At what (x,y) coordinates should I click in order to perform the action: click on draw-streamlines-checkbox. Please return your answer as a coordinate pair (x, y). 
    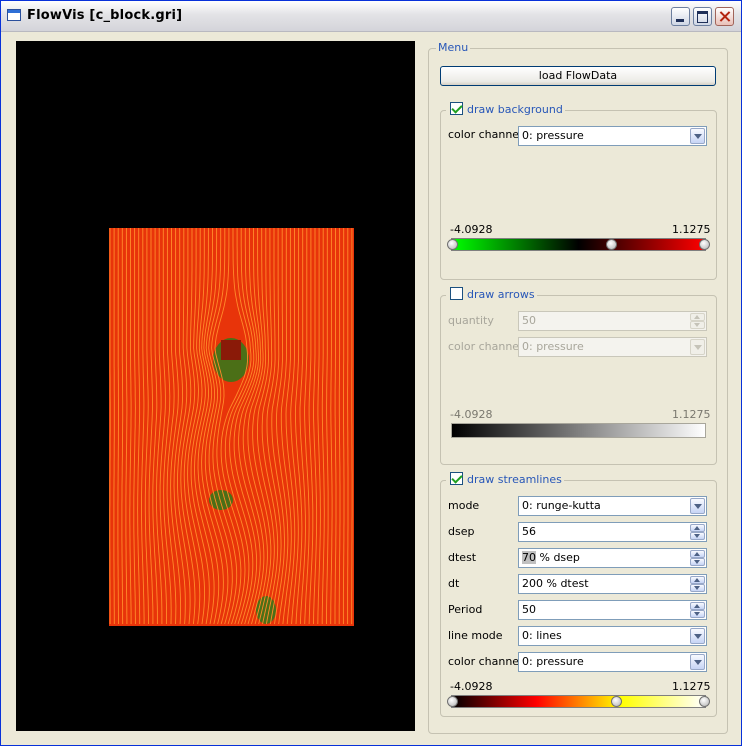
    Looking at the image, I should click on (456, 478).